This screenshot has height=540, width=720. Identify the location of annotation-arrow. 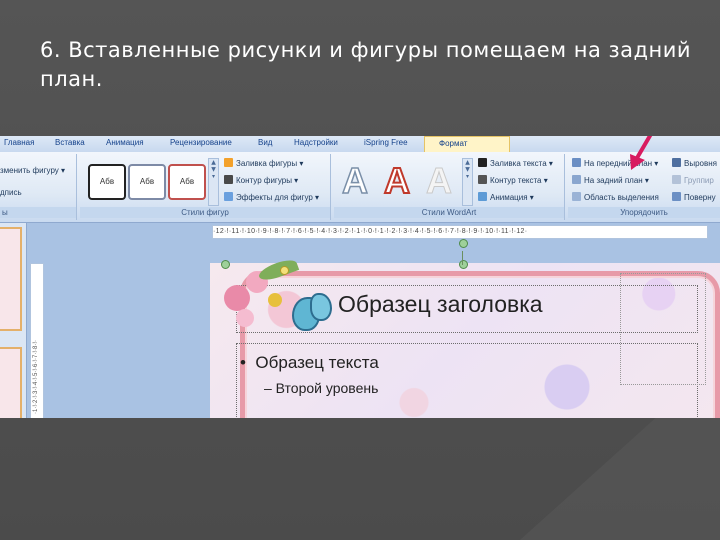
(641, 153).